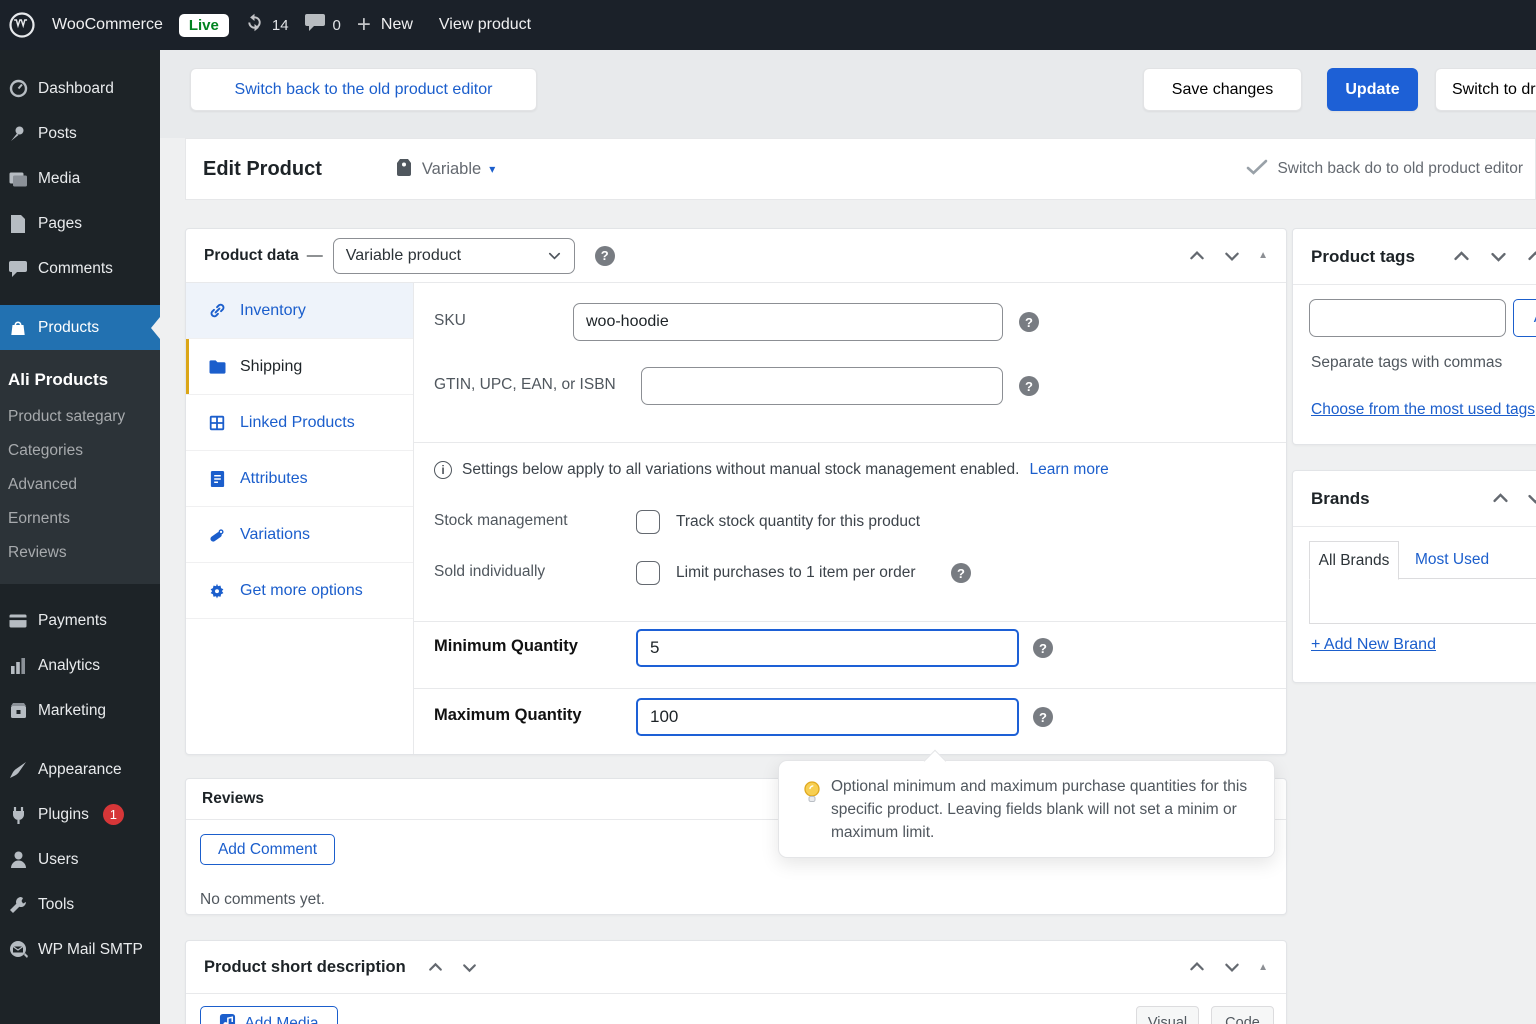  I want to click on sidebar-item-tools: Tools, so click(80, 904).